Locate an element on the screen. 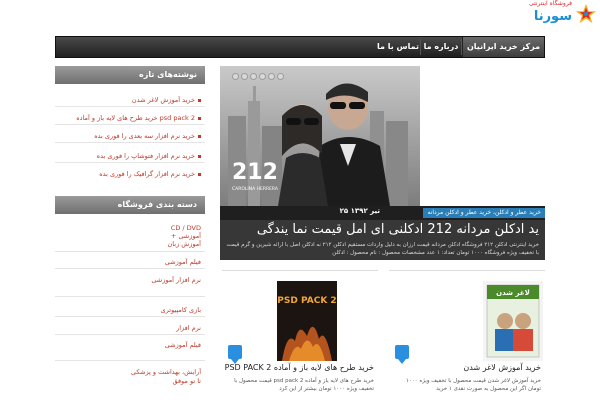 This screenshot has width=600, height=400. category-link: آموزش زبان is located at coordinates (130, 244).